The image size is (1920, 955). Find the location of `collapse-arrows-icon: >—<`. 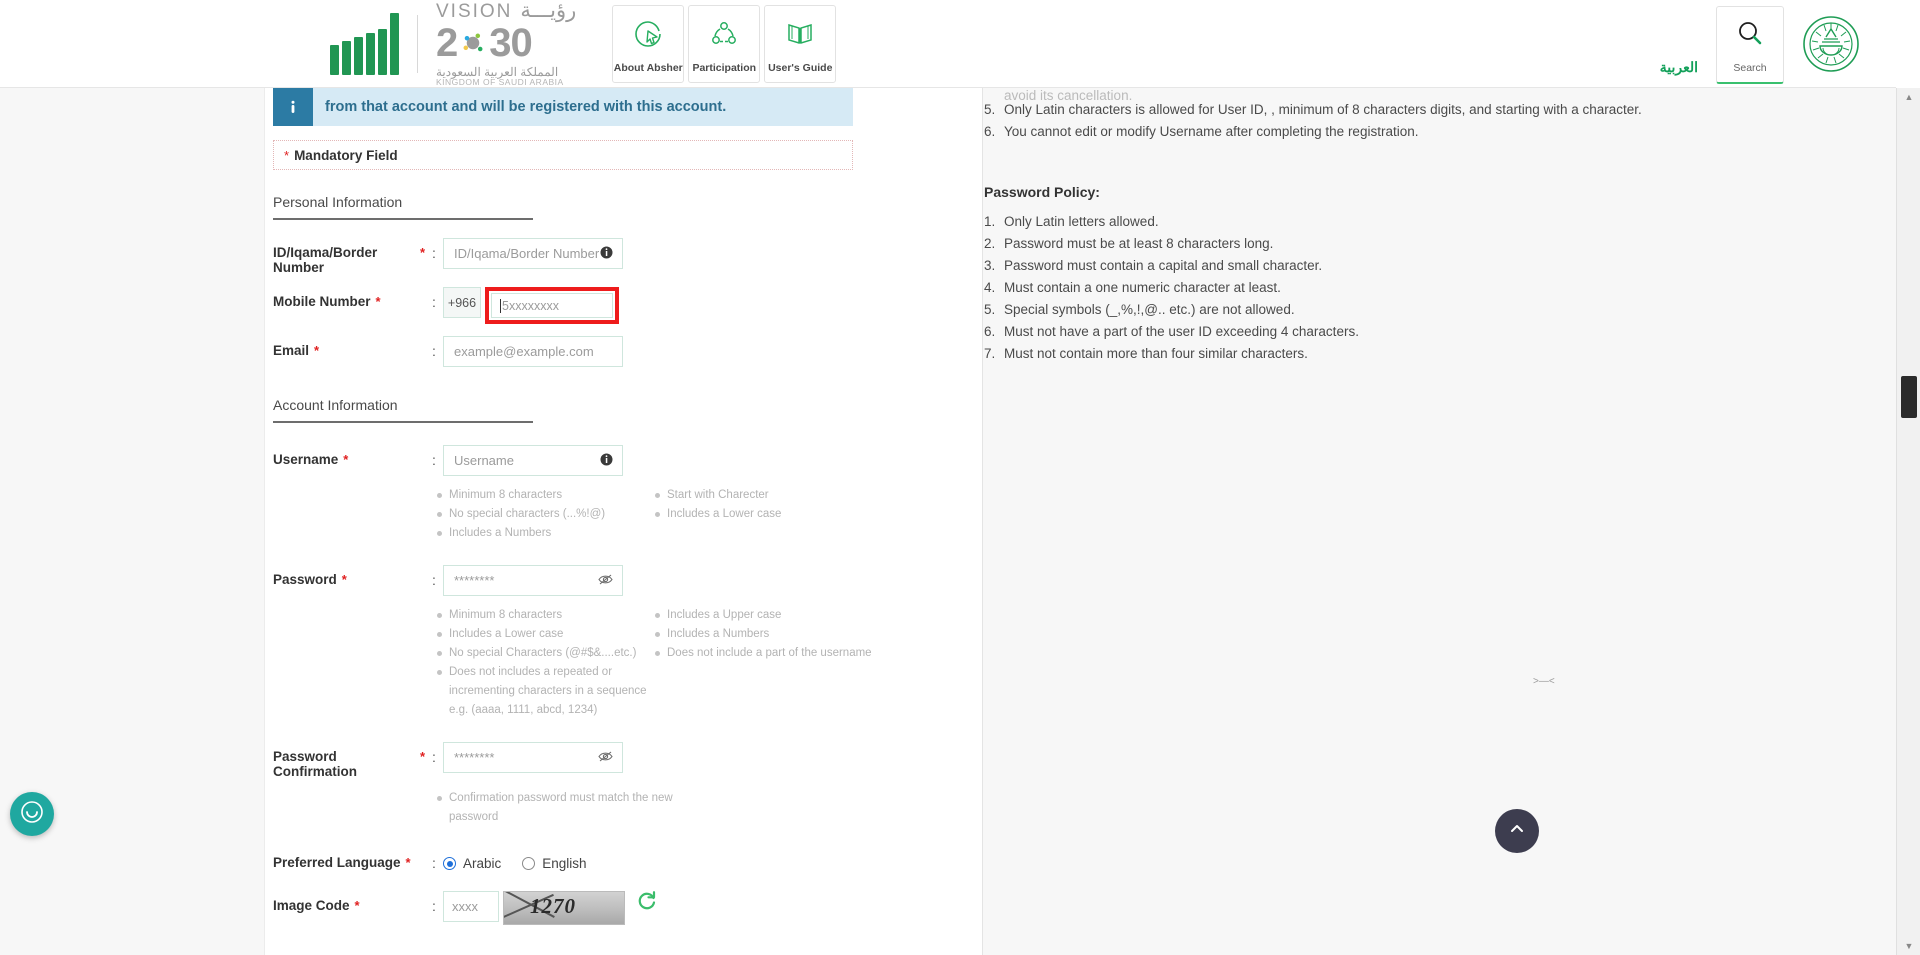

collapse-arrows-icon: >—< is located at coordinates (1544, 681).